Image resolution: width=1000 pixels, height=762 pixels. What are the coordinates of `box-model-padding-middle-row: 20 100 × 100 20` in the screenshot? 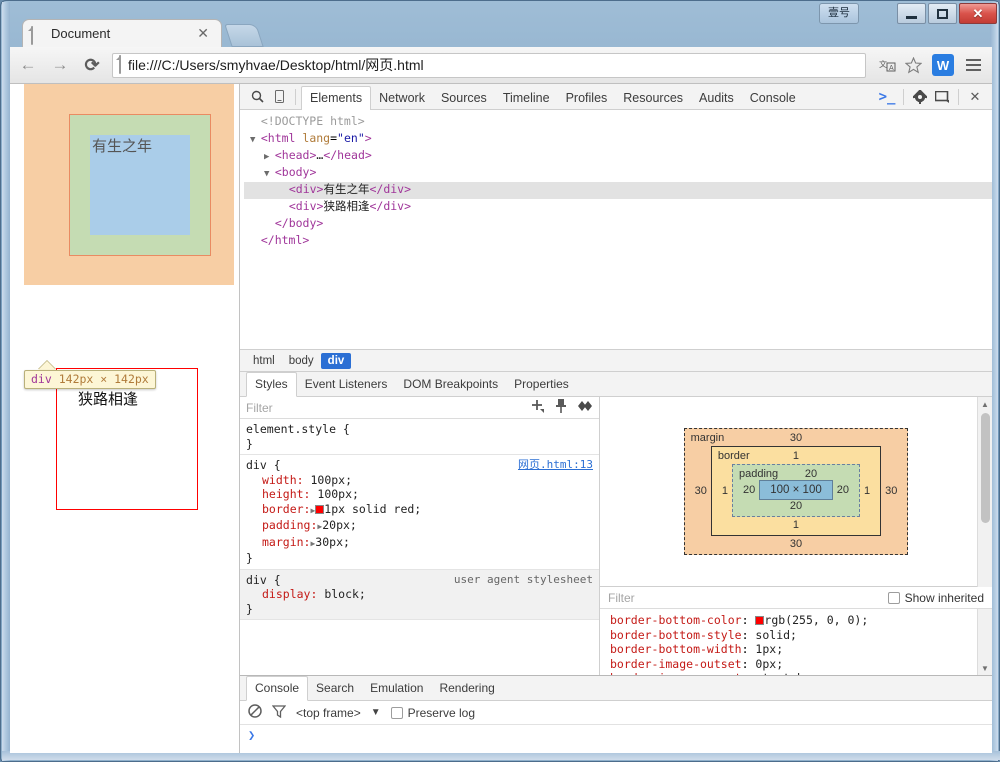 It's located at (796, 490).